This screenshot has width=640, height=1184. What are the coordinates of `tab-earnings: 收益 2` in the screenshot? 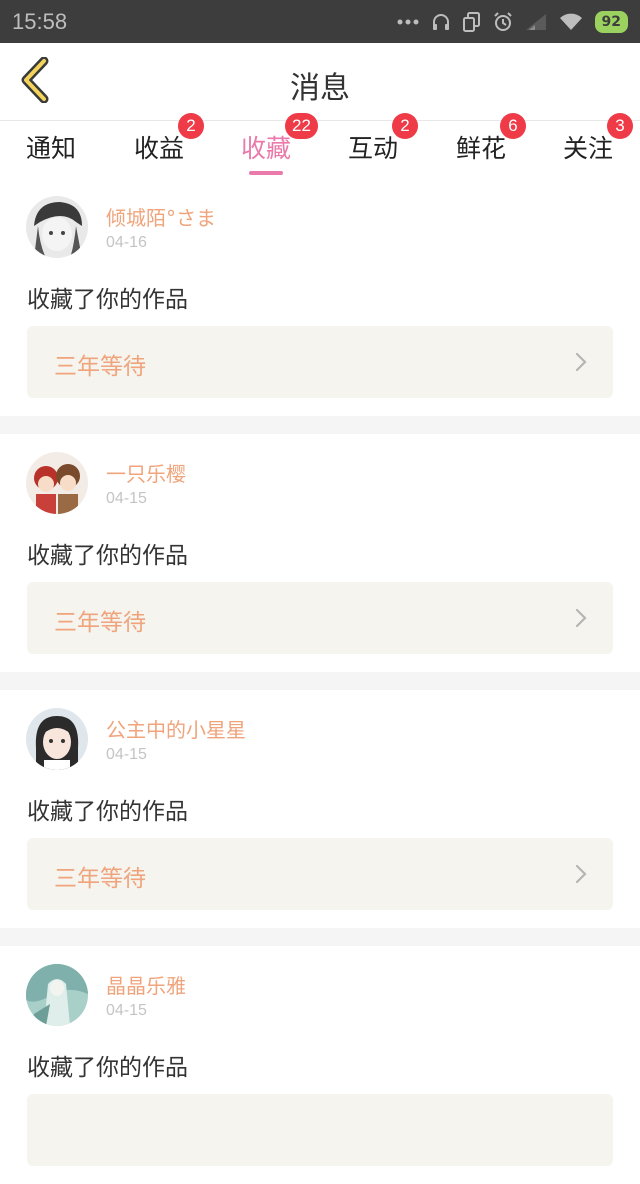 It's located at (169, 145).